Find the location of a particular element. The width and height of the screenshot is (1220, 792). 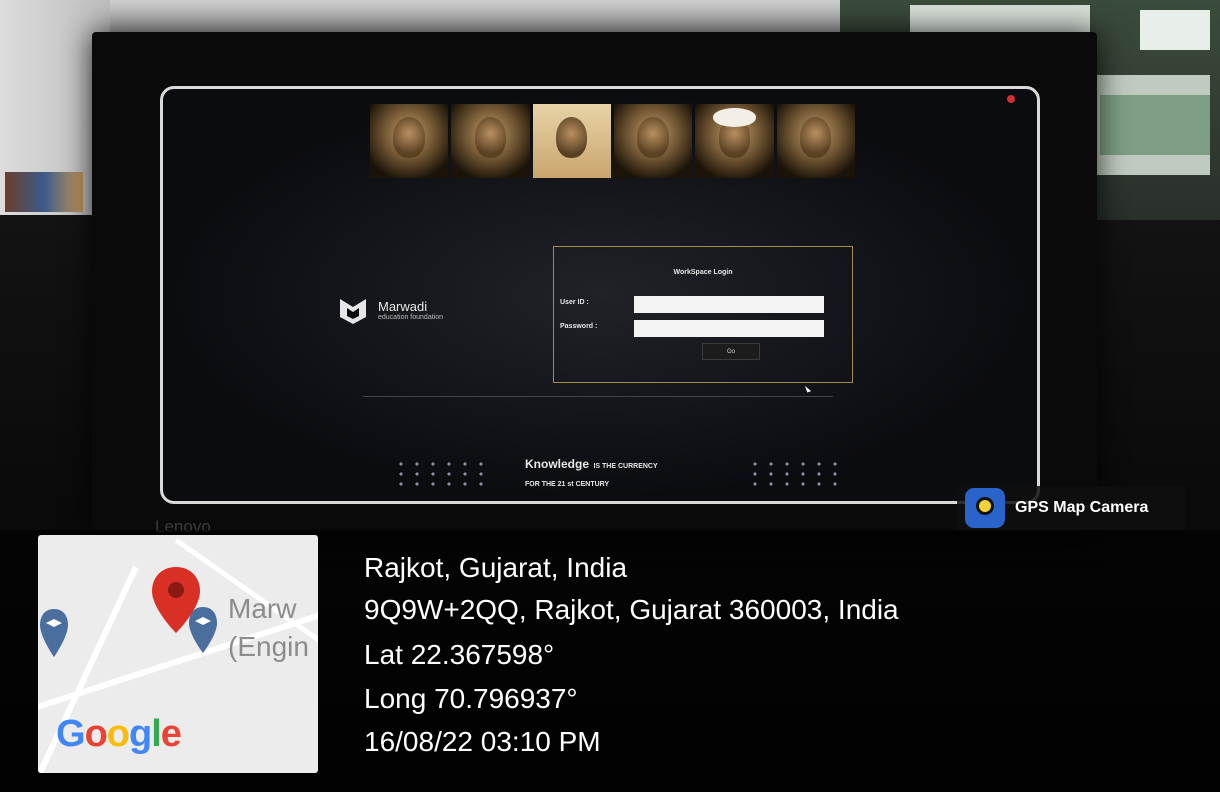

slogan-line2: FOR THE 21 st CENTURY is located at coordinates (567, 484).